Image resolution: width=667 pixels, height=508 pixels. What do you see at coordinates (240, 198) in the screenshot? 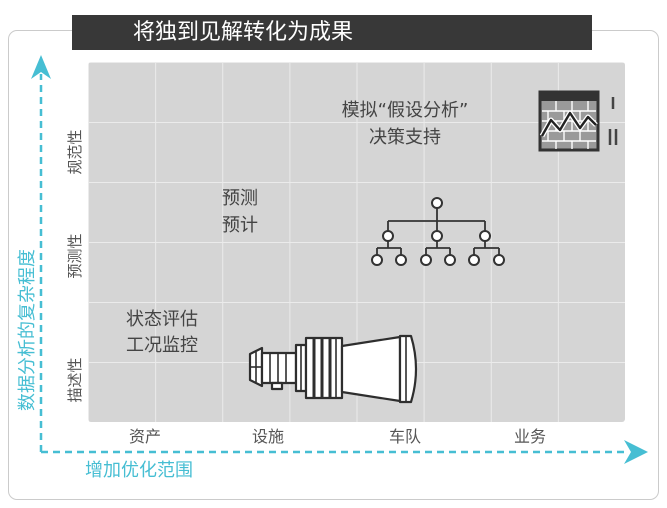
I see `annotation-line: 预测` at bounding box center [240, 198].